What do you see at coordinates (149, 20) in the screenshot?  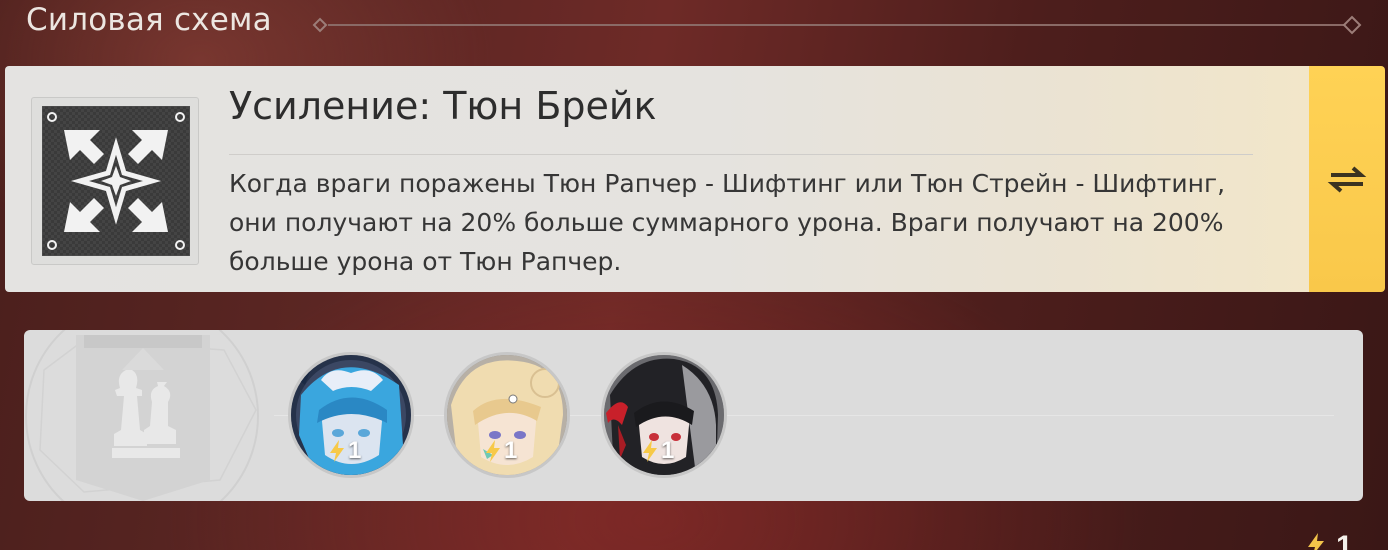 I see `section-title: Силовая схема` at bounding box center [149, 20].